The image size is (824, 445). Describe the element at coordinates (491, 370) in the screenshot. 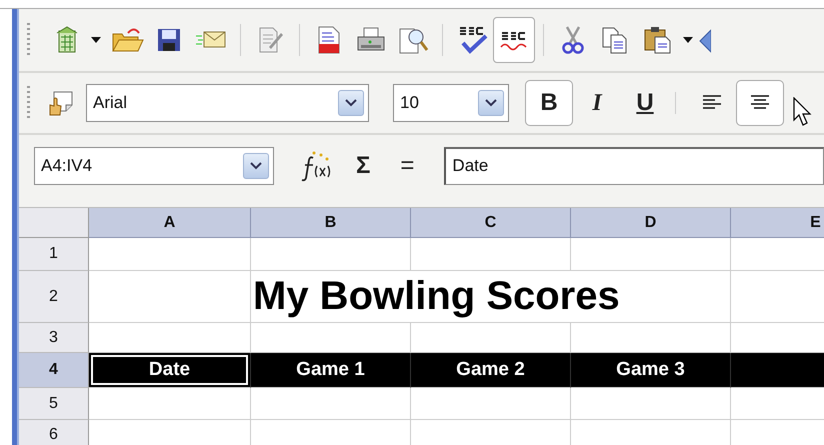

I see `table-cell: Game 2` at that location.